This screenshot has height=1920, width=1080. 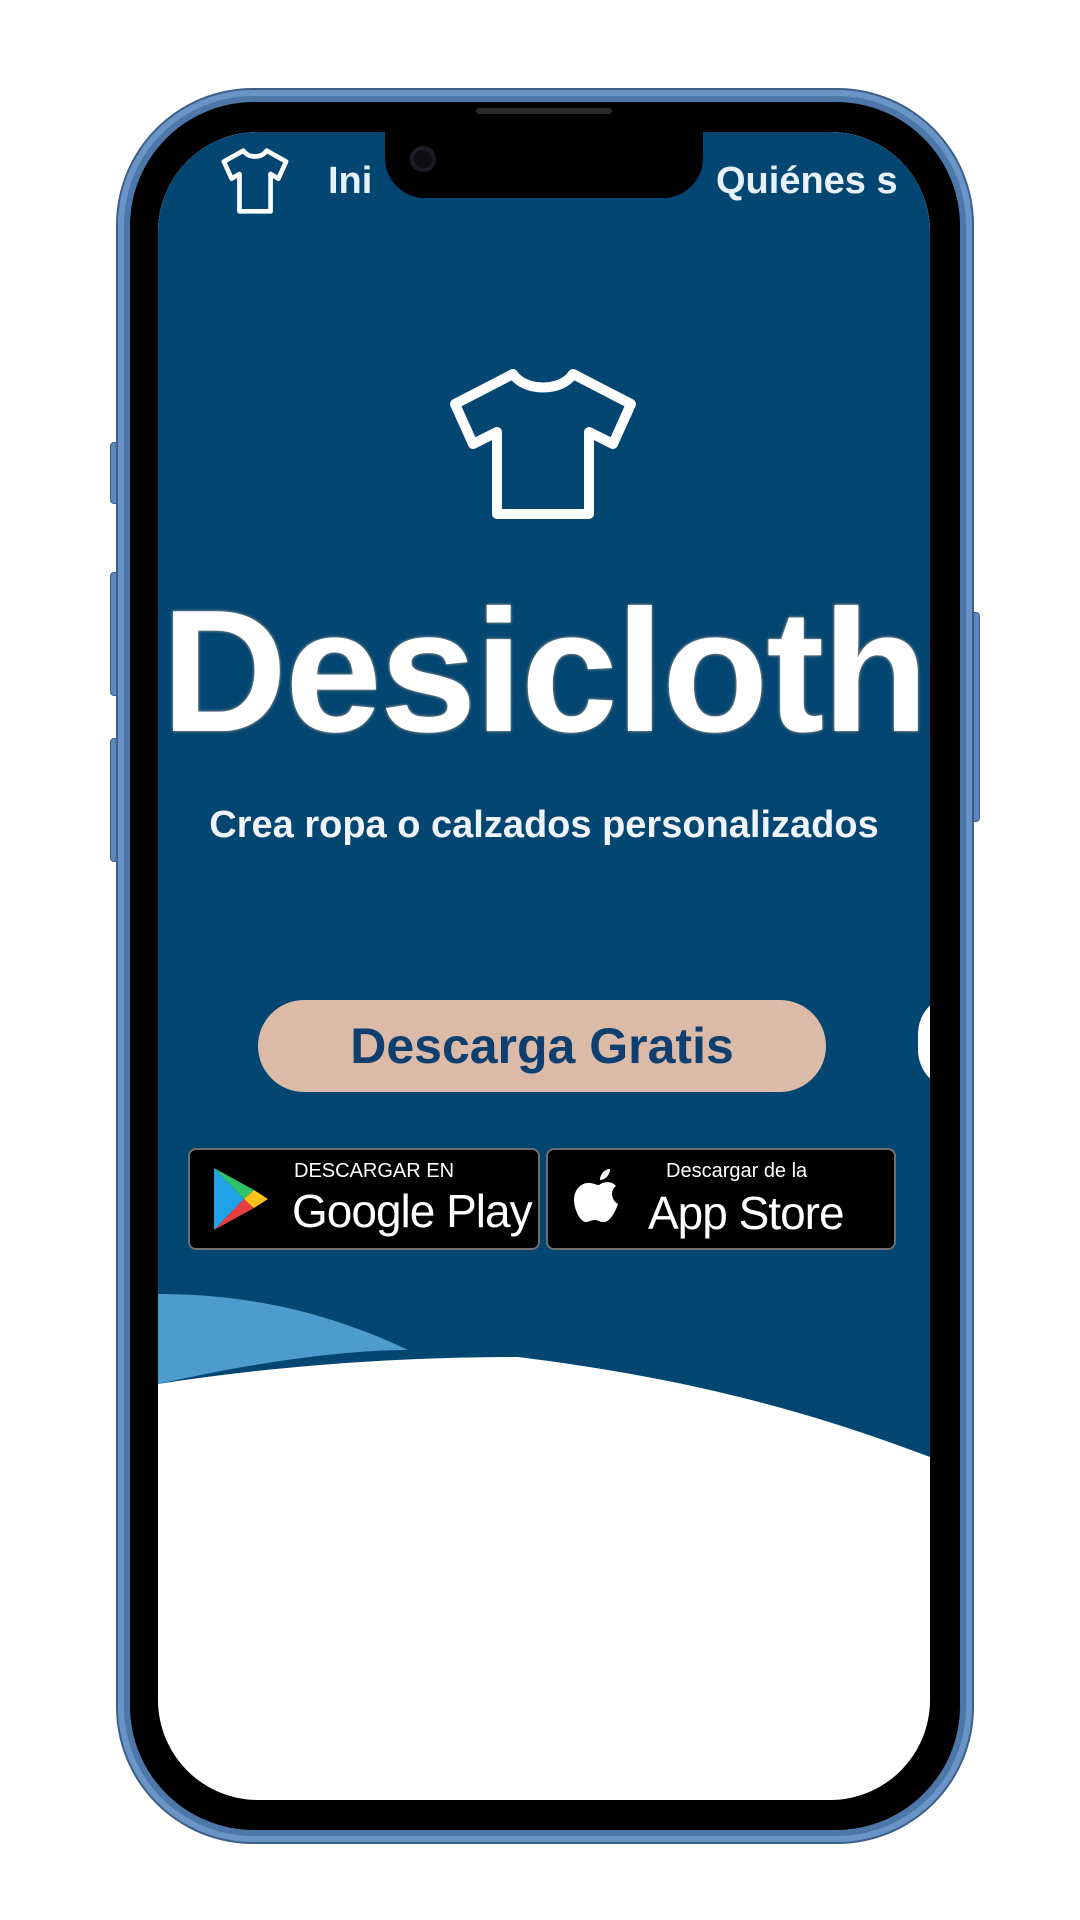 I want to click on nav-link-inicio: Ini, so click(x=350, y=181).